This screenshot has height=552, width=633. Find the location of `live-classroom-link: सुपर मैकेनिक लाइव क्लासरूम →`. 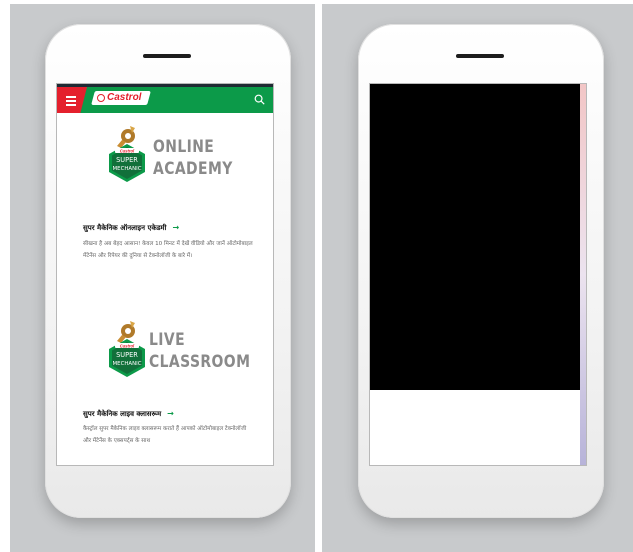

live-classroom-link: सुपर मैकेनिक लाइव क्लासरूम → is located at coordinates (128, 414).